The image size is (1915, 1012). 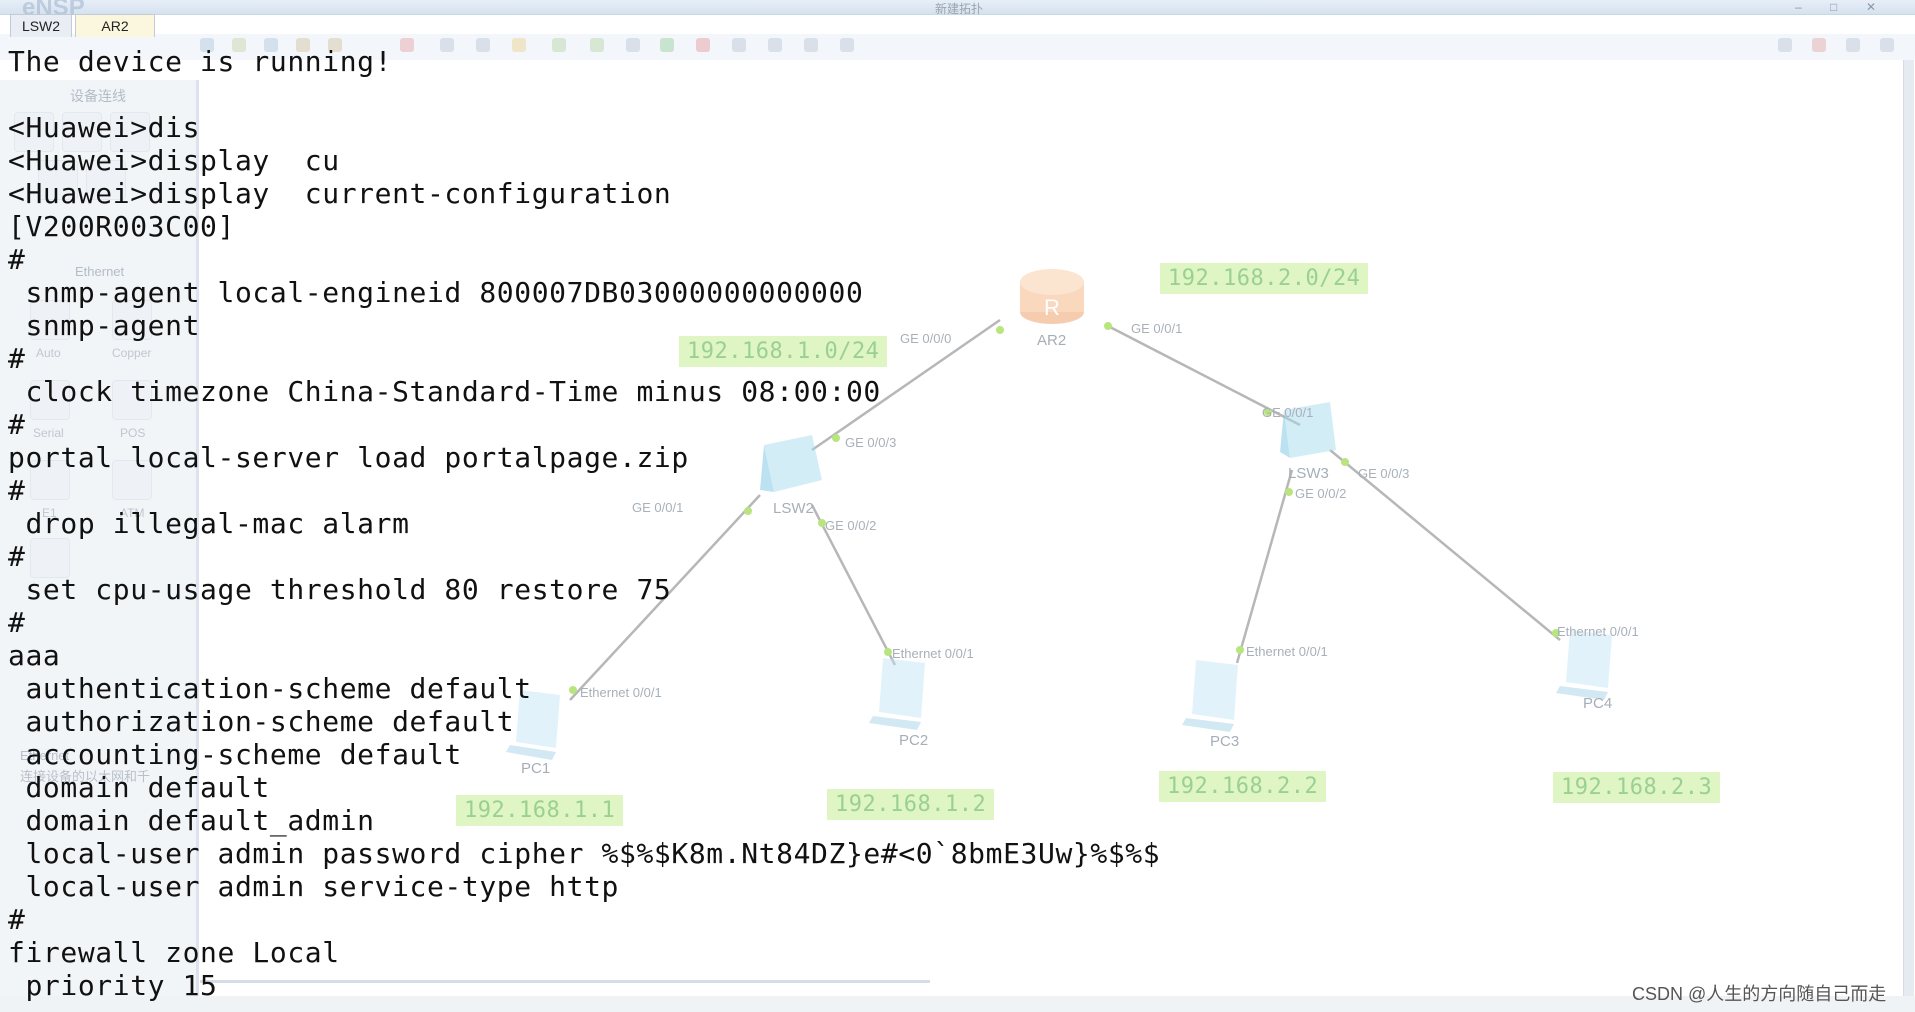 What do you see at coordinates (1637, 787) in the screenshot?
I see `ip-label: 192.168.2.3` at bounding box center [1637, 787].